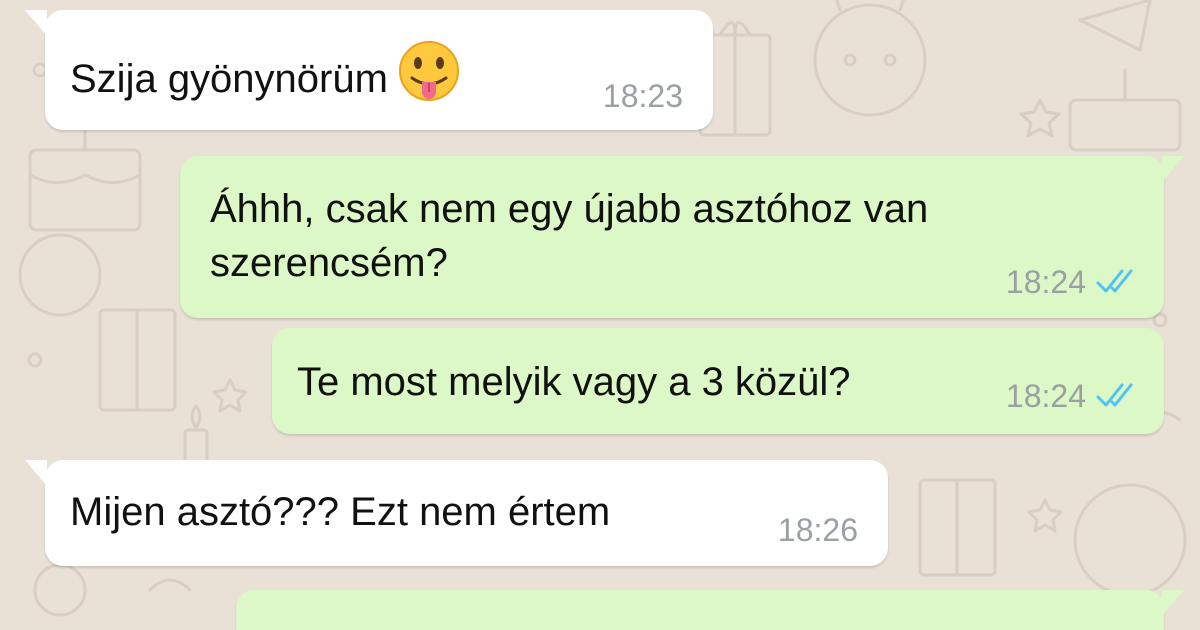  I want to click on message-timestamp: 18:26, so click(817, 530).